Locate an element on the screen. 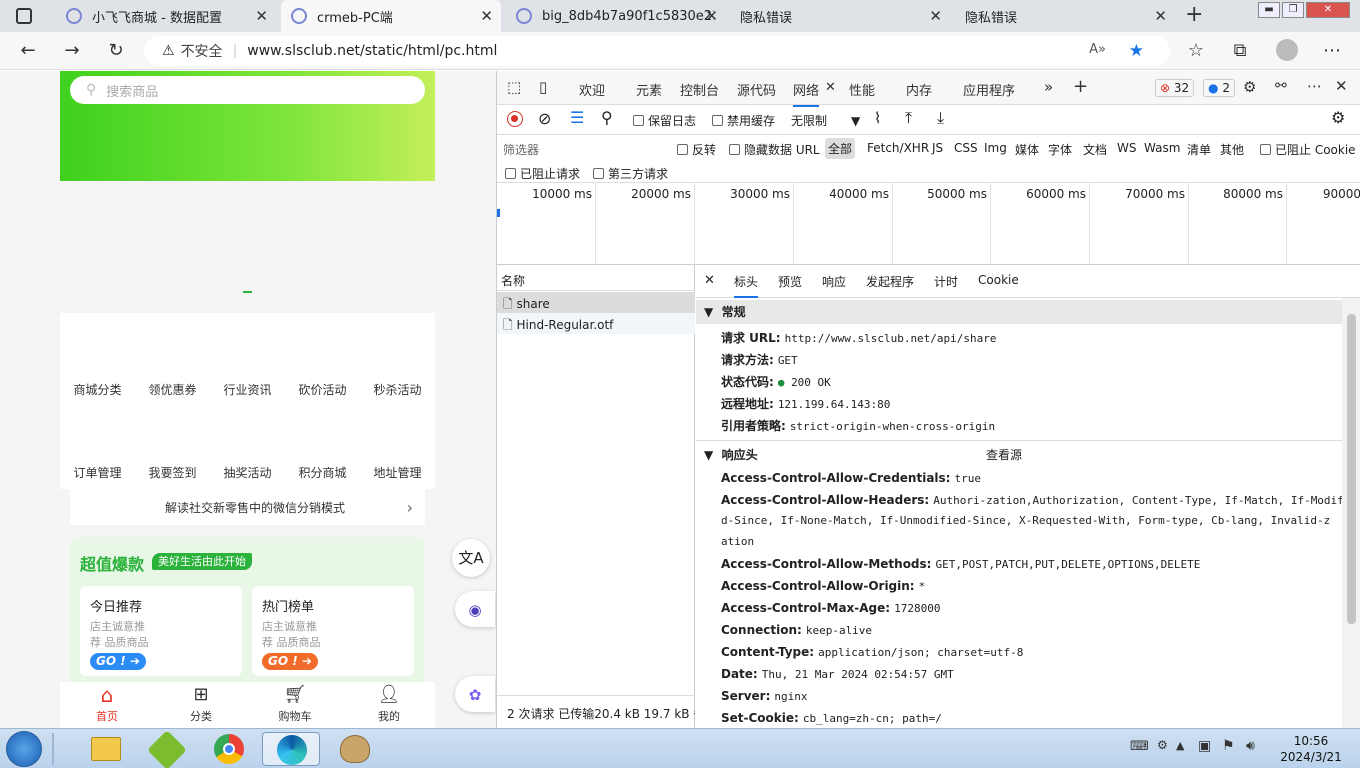  nav-home: ⌂ 首页 is located at coordinates (107, 703).